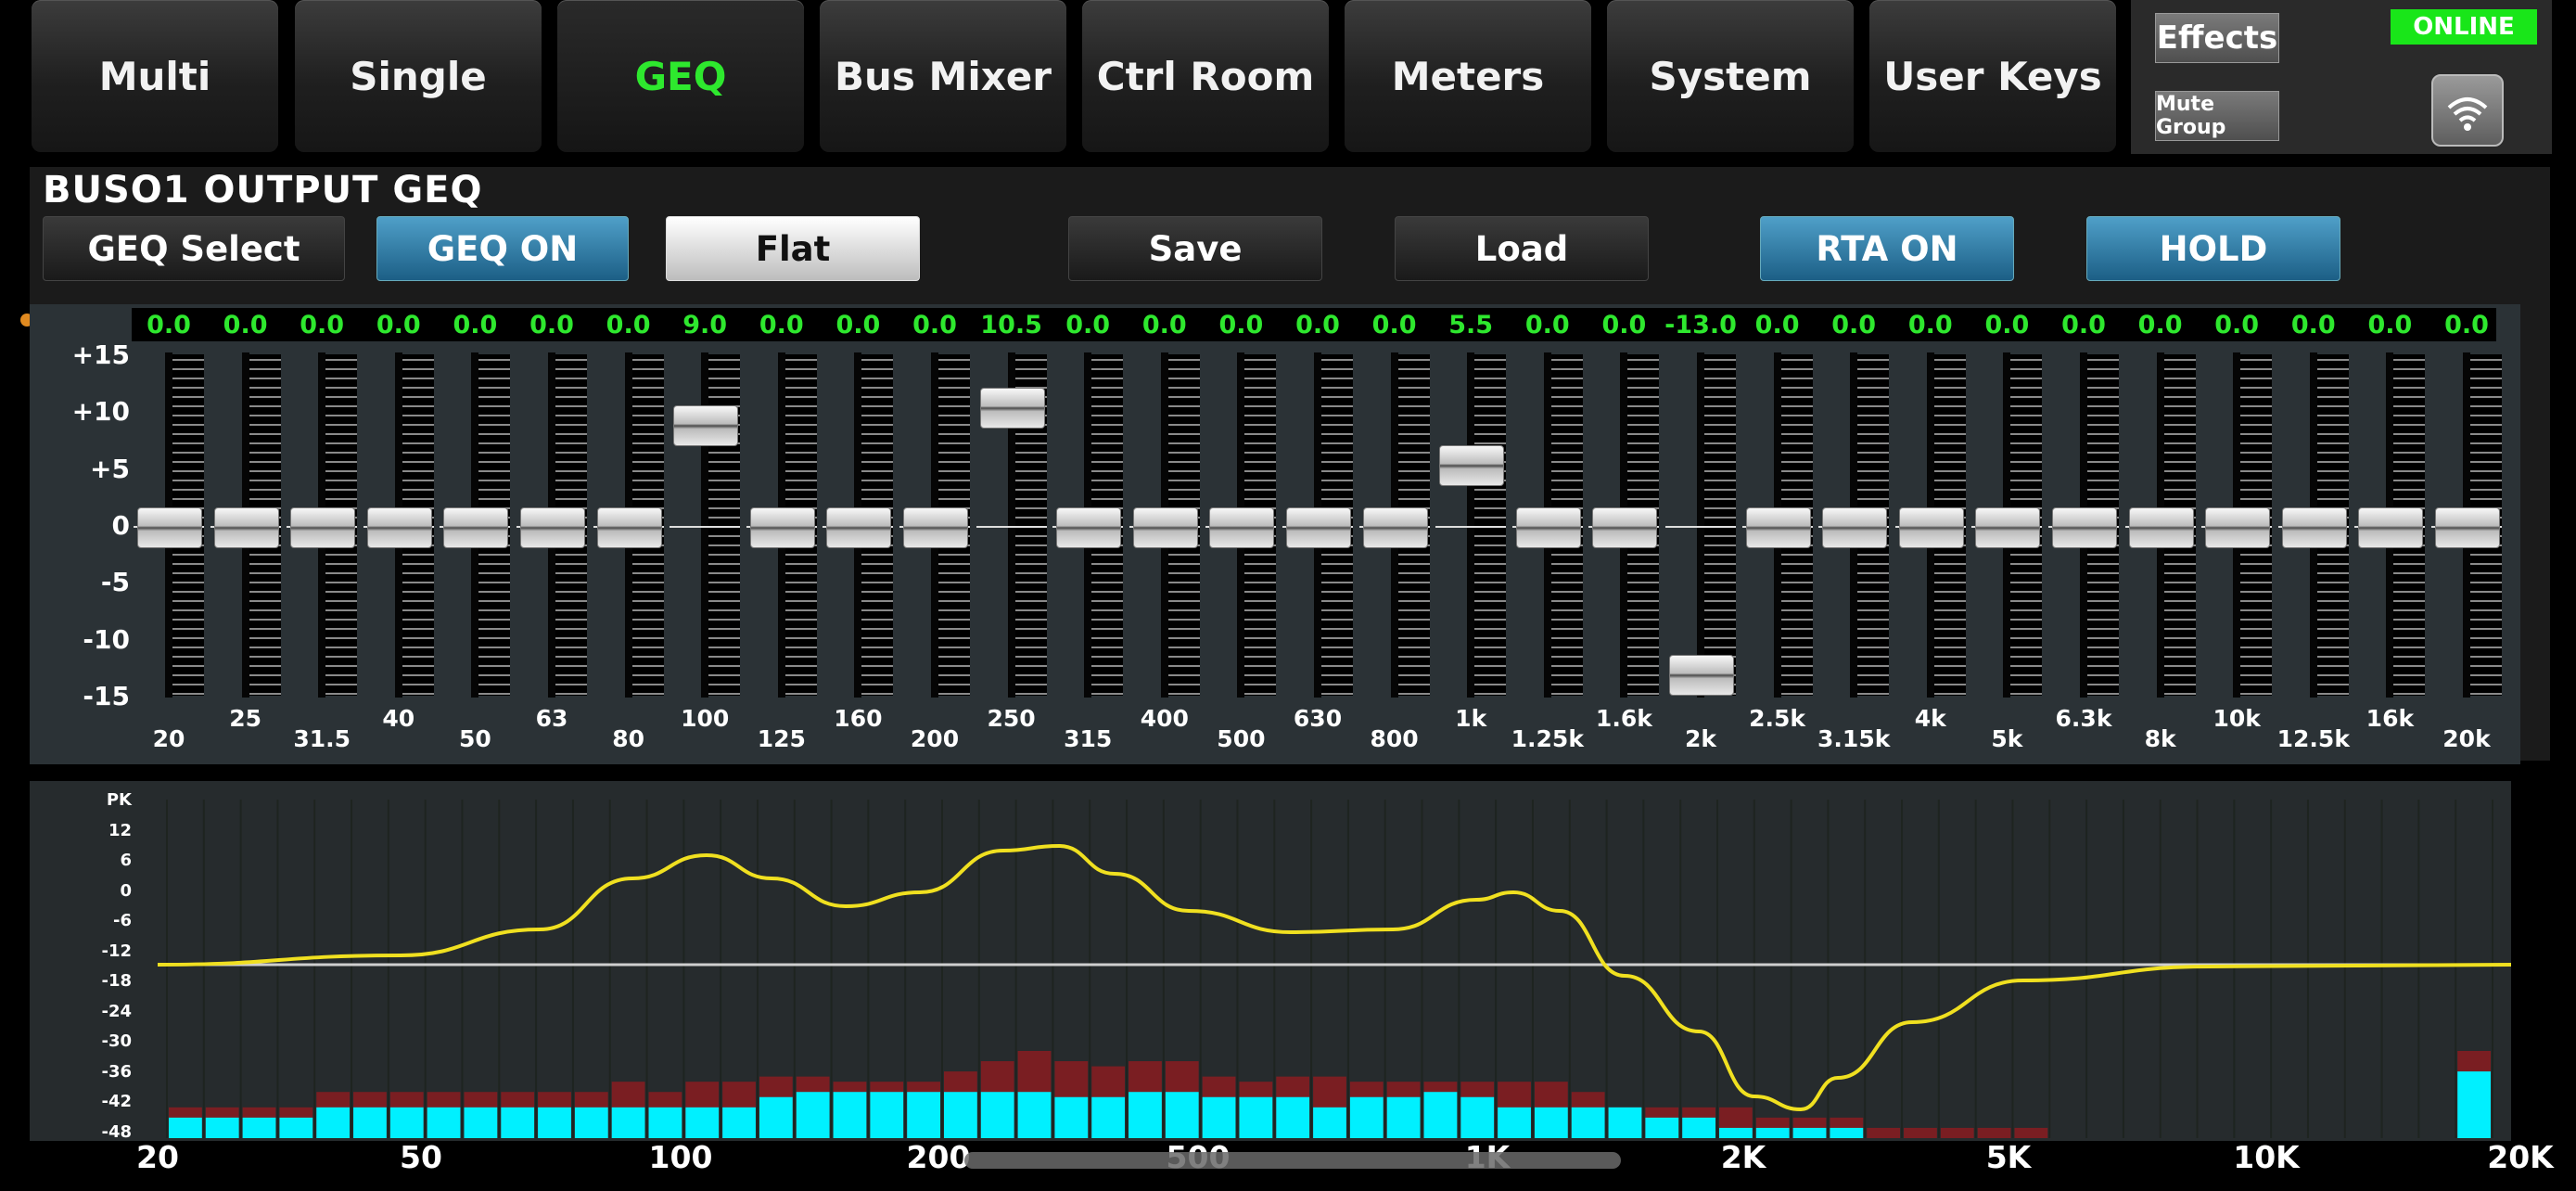  I want to click on geq-on-button: GEQ ON, so click(502, 248).